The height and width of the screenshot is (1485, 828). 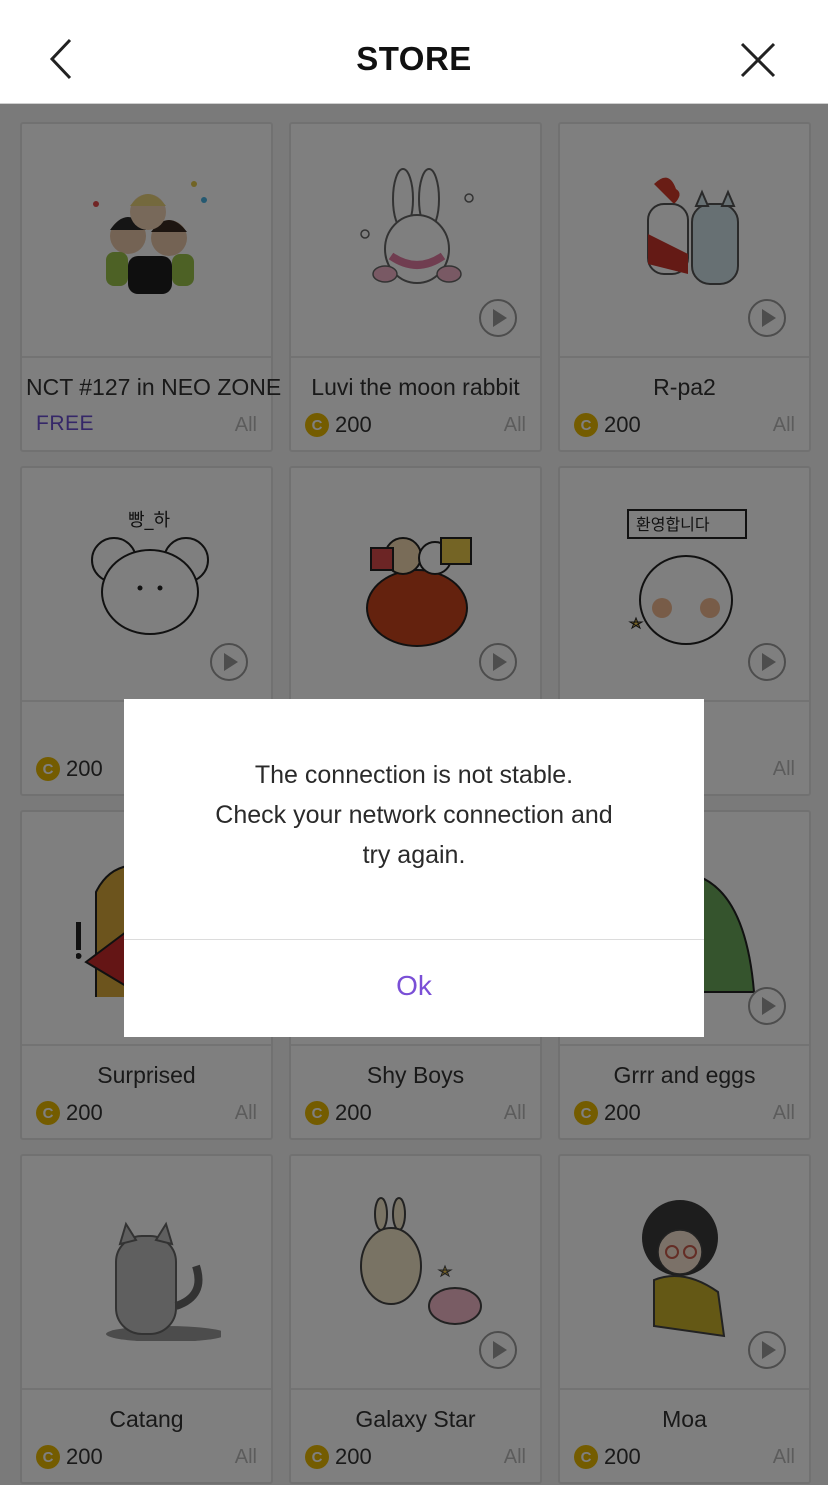 What do you see at coordinates (414, 855) in the screenshot?
I see `dialog-message-line: try again.` at bounding box center [414, 855].